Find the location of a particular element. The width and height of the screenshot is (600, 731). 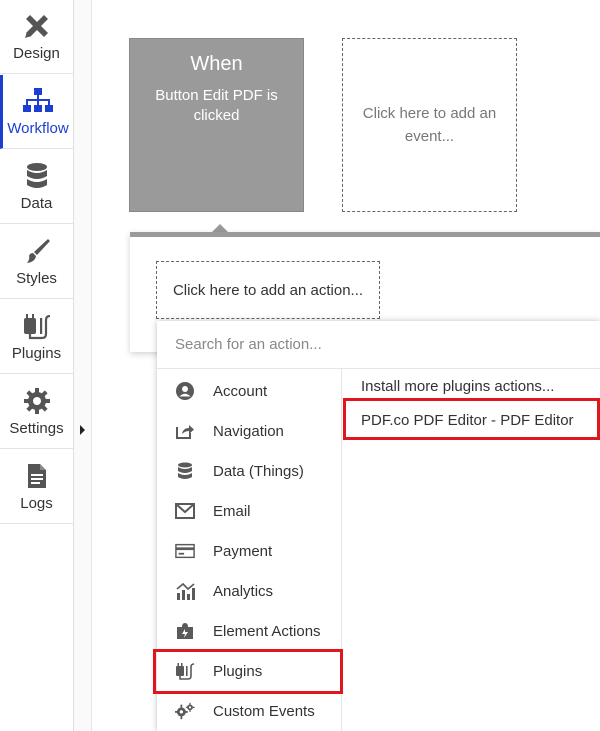

sidebar-item-styles: Styles is located at coordinates (36, 262).